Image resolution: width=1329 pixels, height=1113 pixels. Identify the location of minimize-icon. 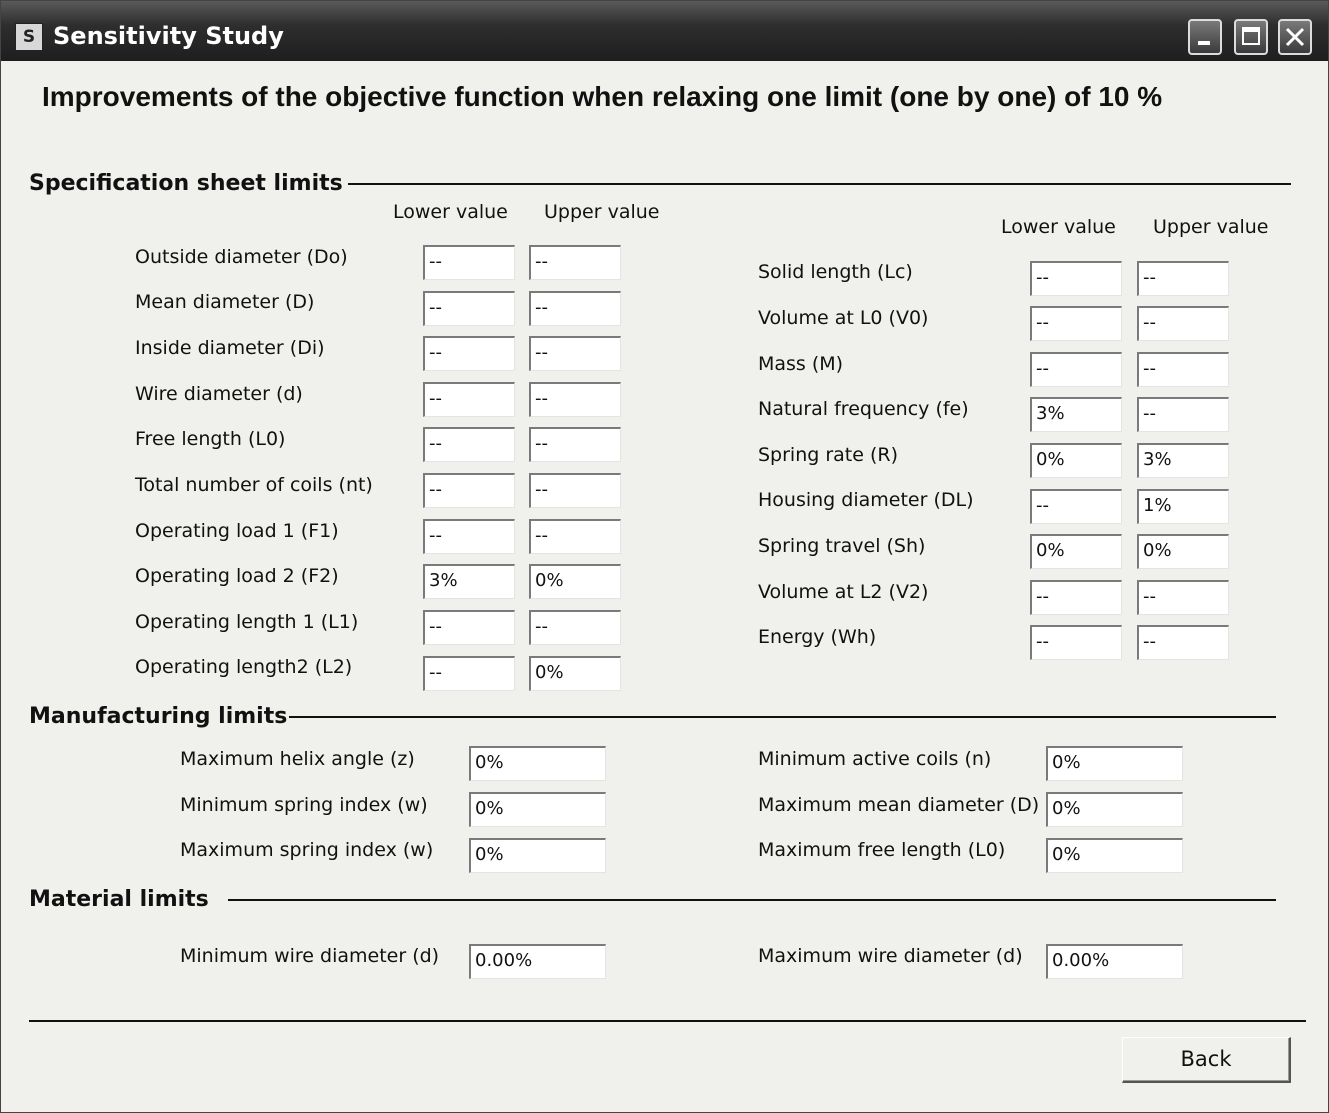
(1204, 43).